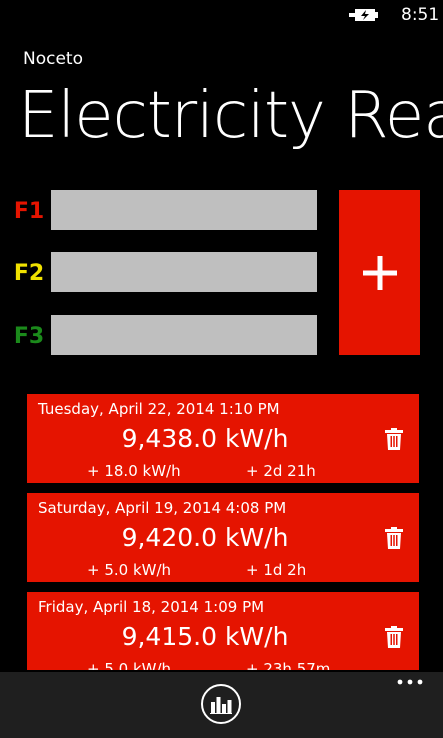 This screenshot has height=738, width=443. I want to click on plus-icon, so click(379, 272).